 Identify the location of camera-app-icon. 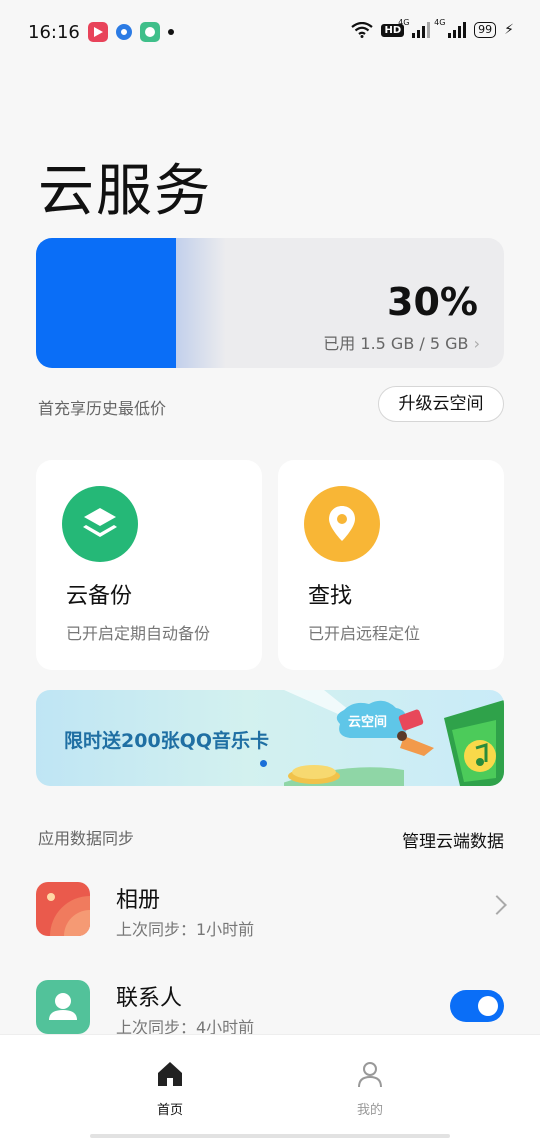
(150, 32).